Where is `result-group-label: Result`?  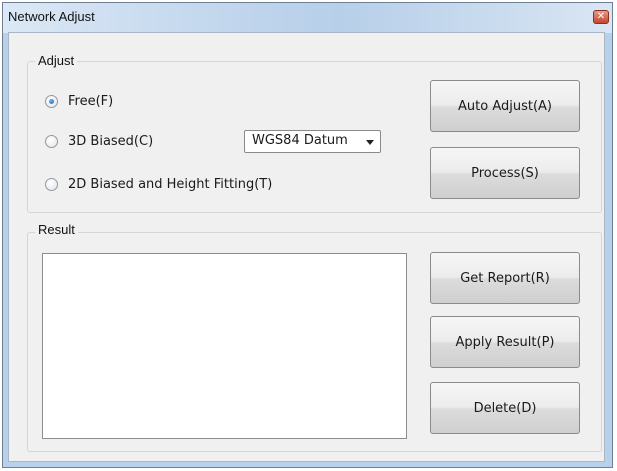 result-group-label: Result is located at coordinates (56, 229).